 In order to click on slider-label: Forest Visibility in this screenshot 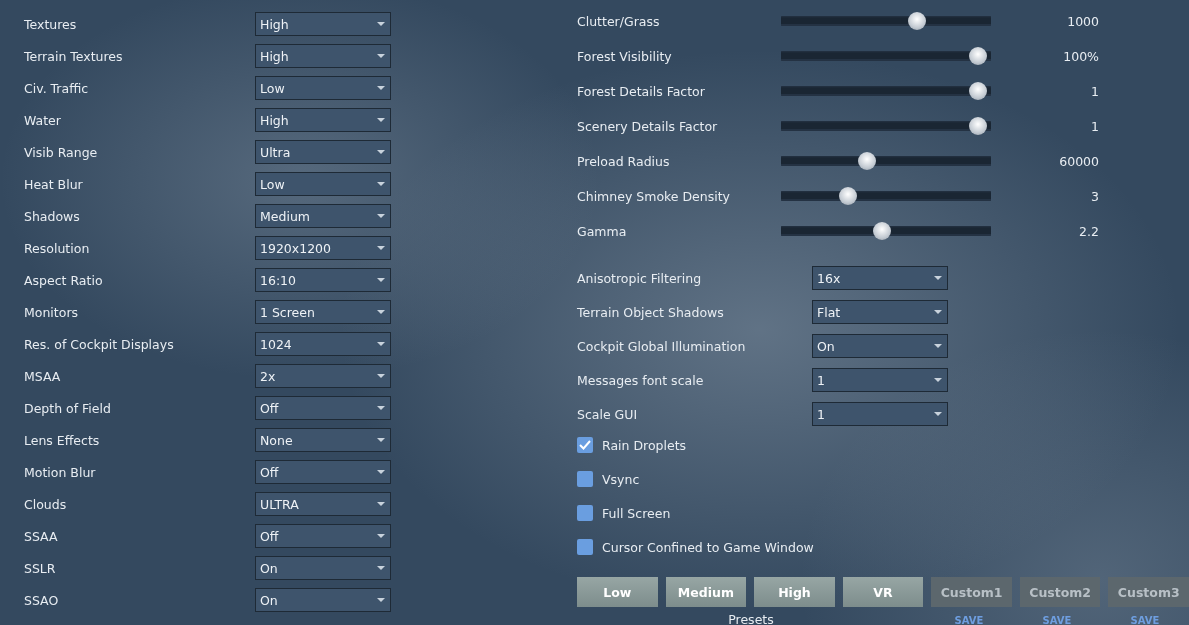, I will do `click(625, 56)`.